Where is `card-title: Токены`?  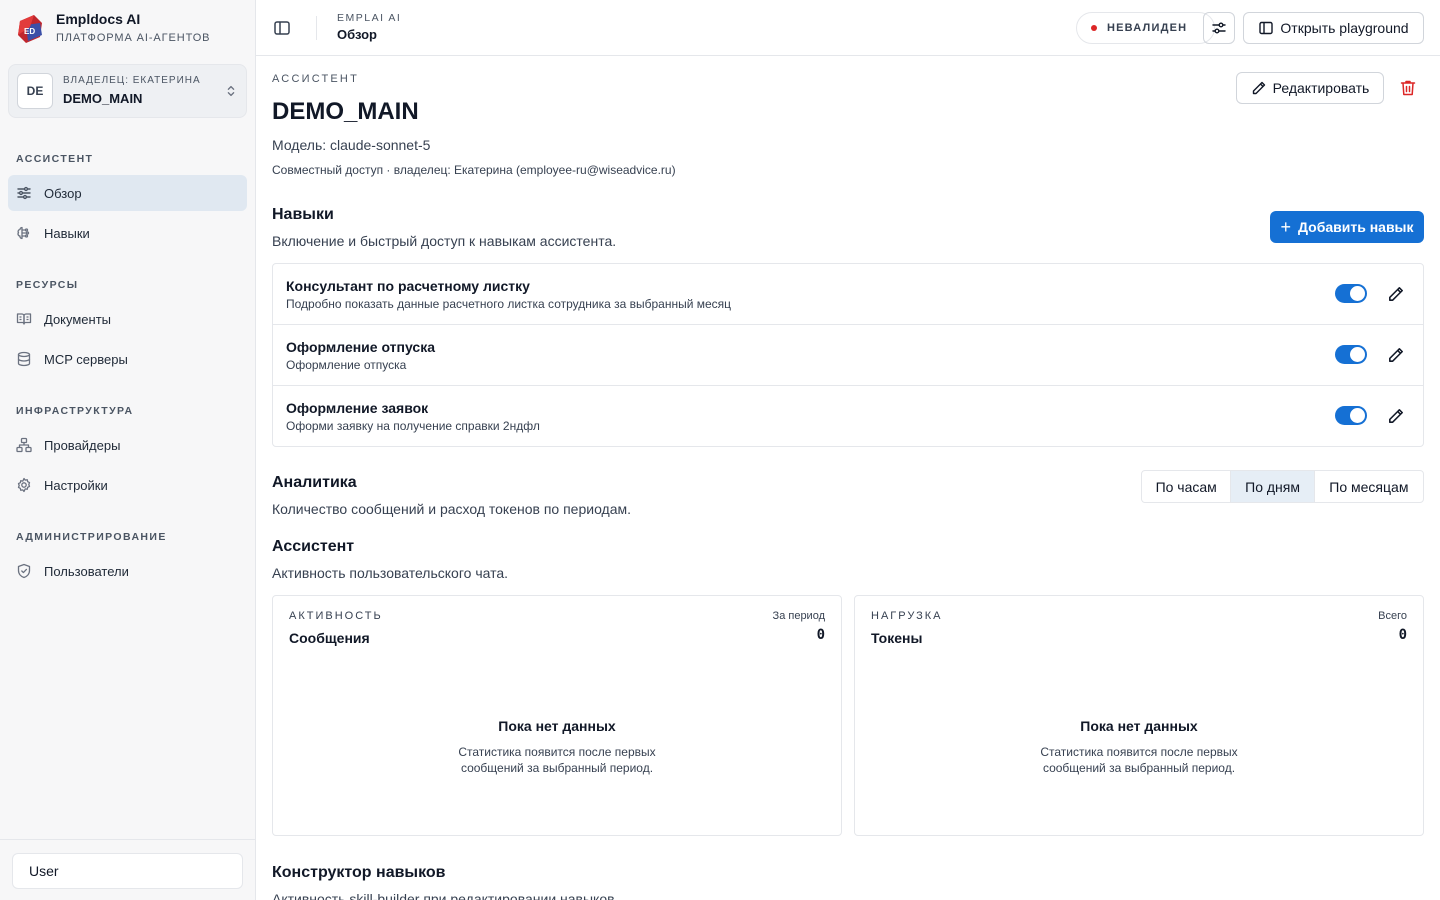 card-title: Токены is located at coordinates (897, 638).